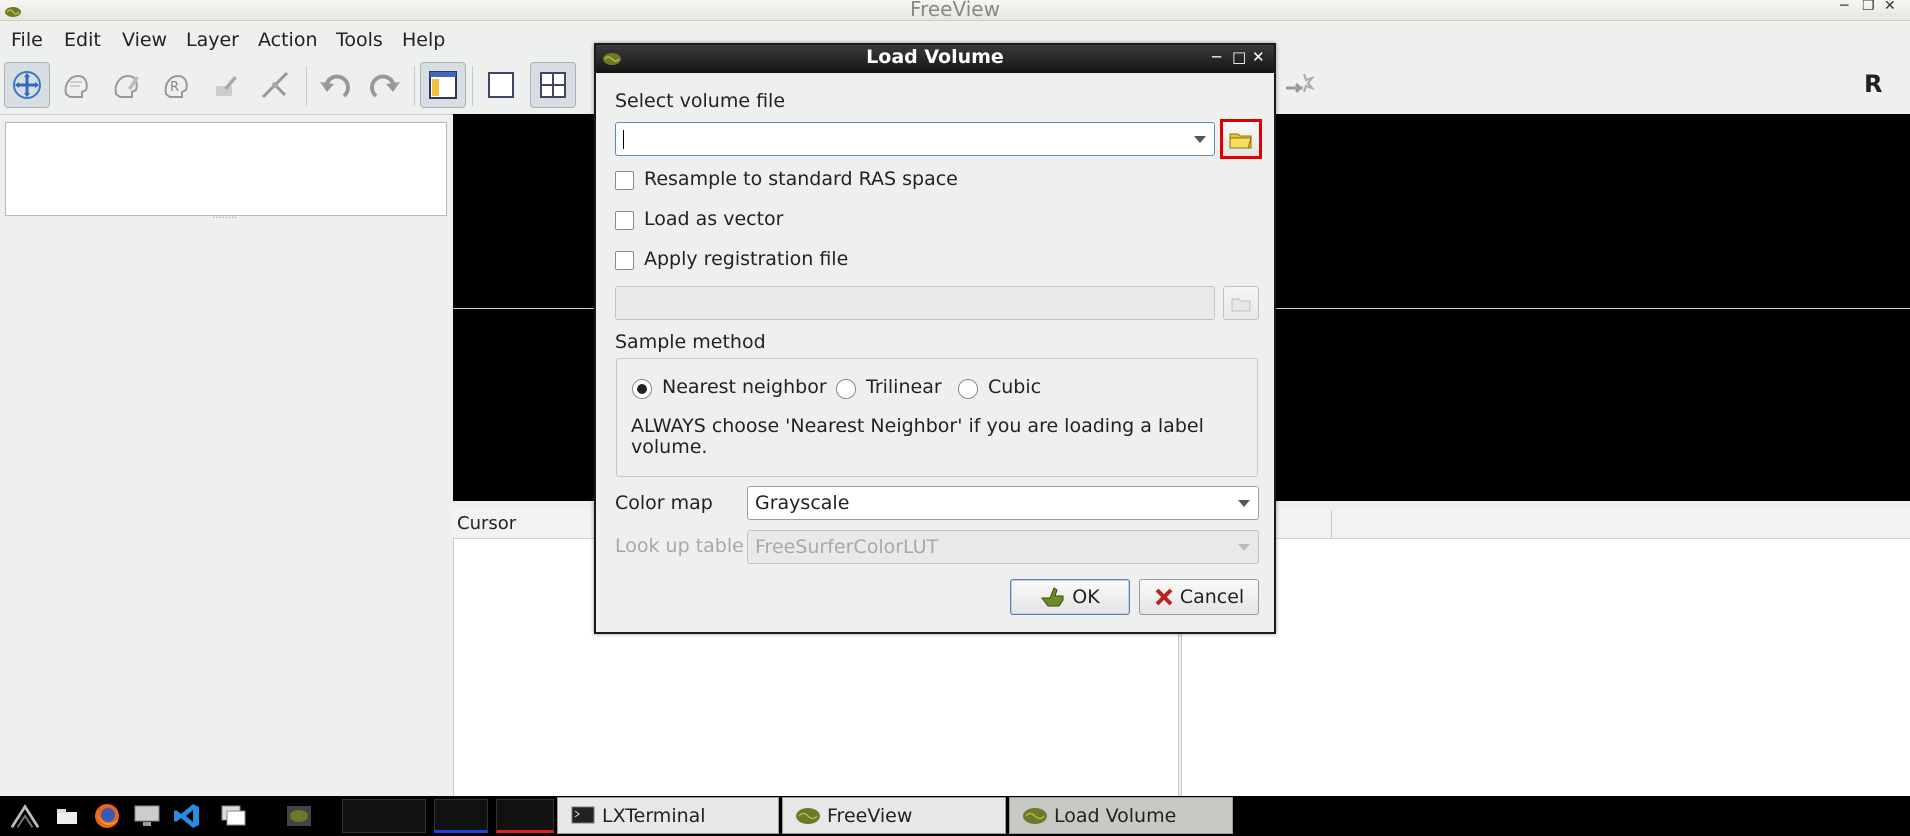  What do you see at coordinates (583, 816) in the screenshot?
I see `terminal-icon` at bounding box center [583, 816].